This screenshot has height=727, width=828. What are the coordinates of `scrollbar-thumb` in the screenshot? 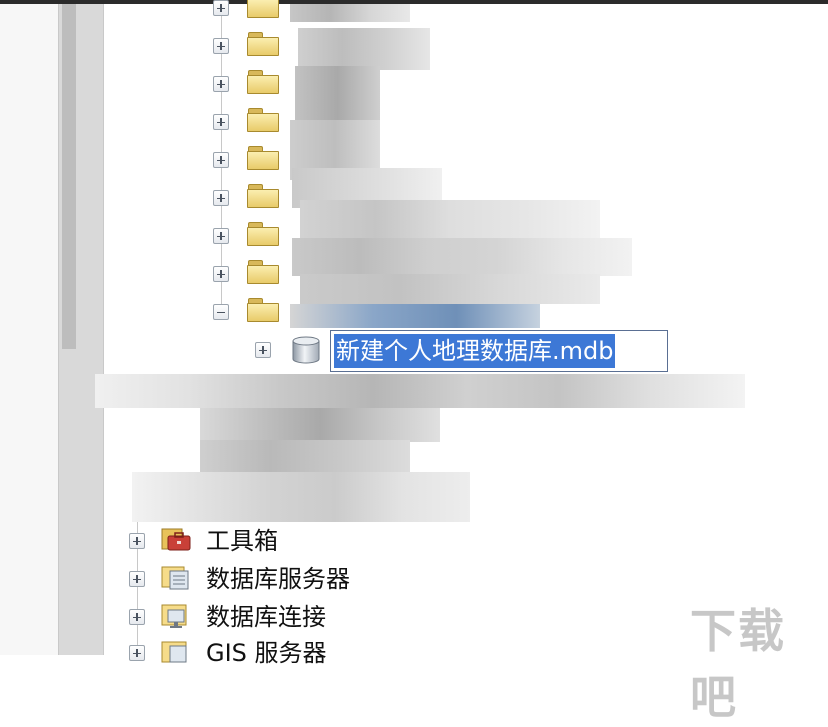 It's located at (69, 176).